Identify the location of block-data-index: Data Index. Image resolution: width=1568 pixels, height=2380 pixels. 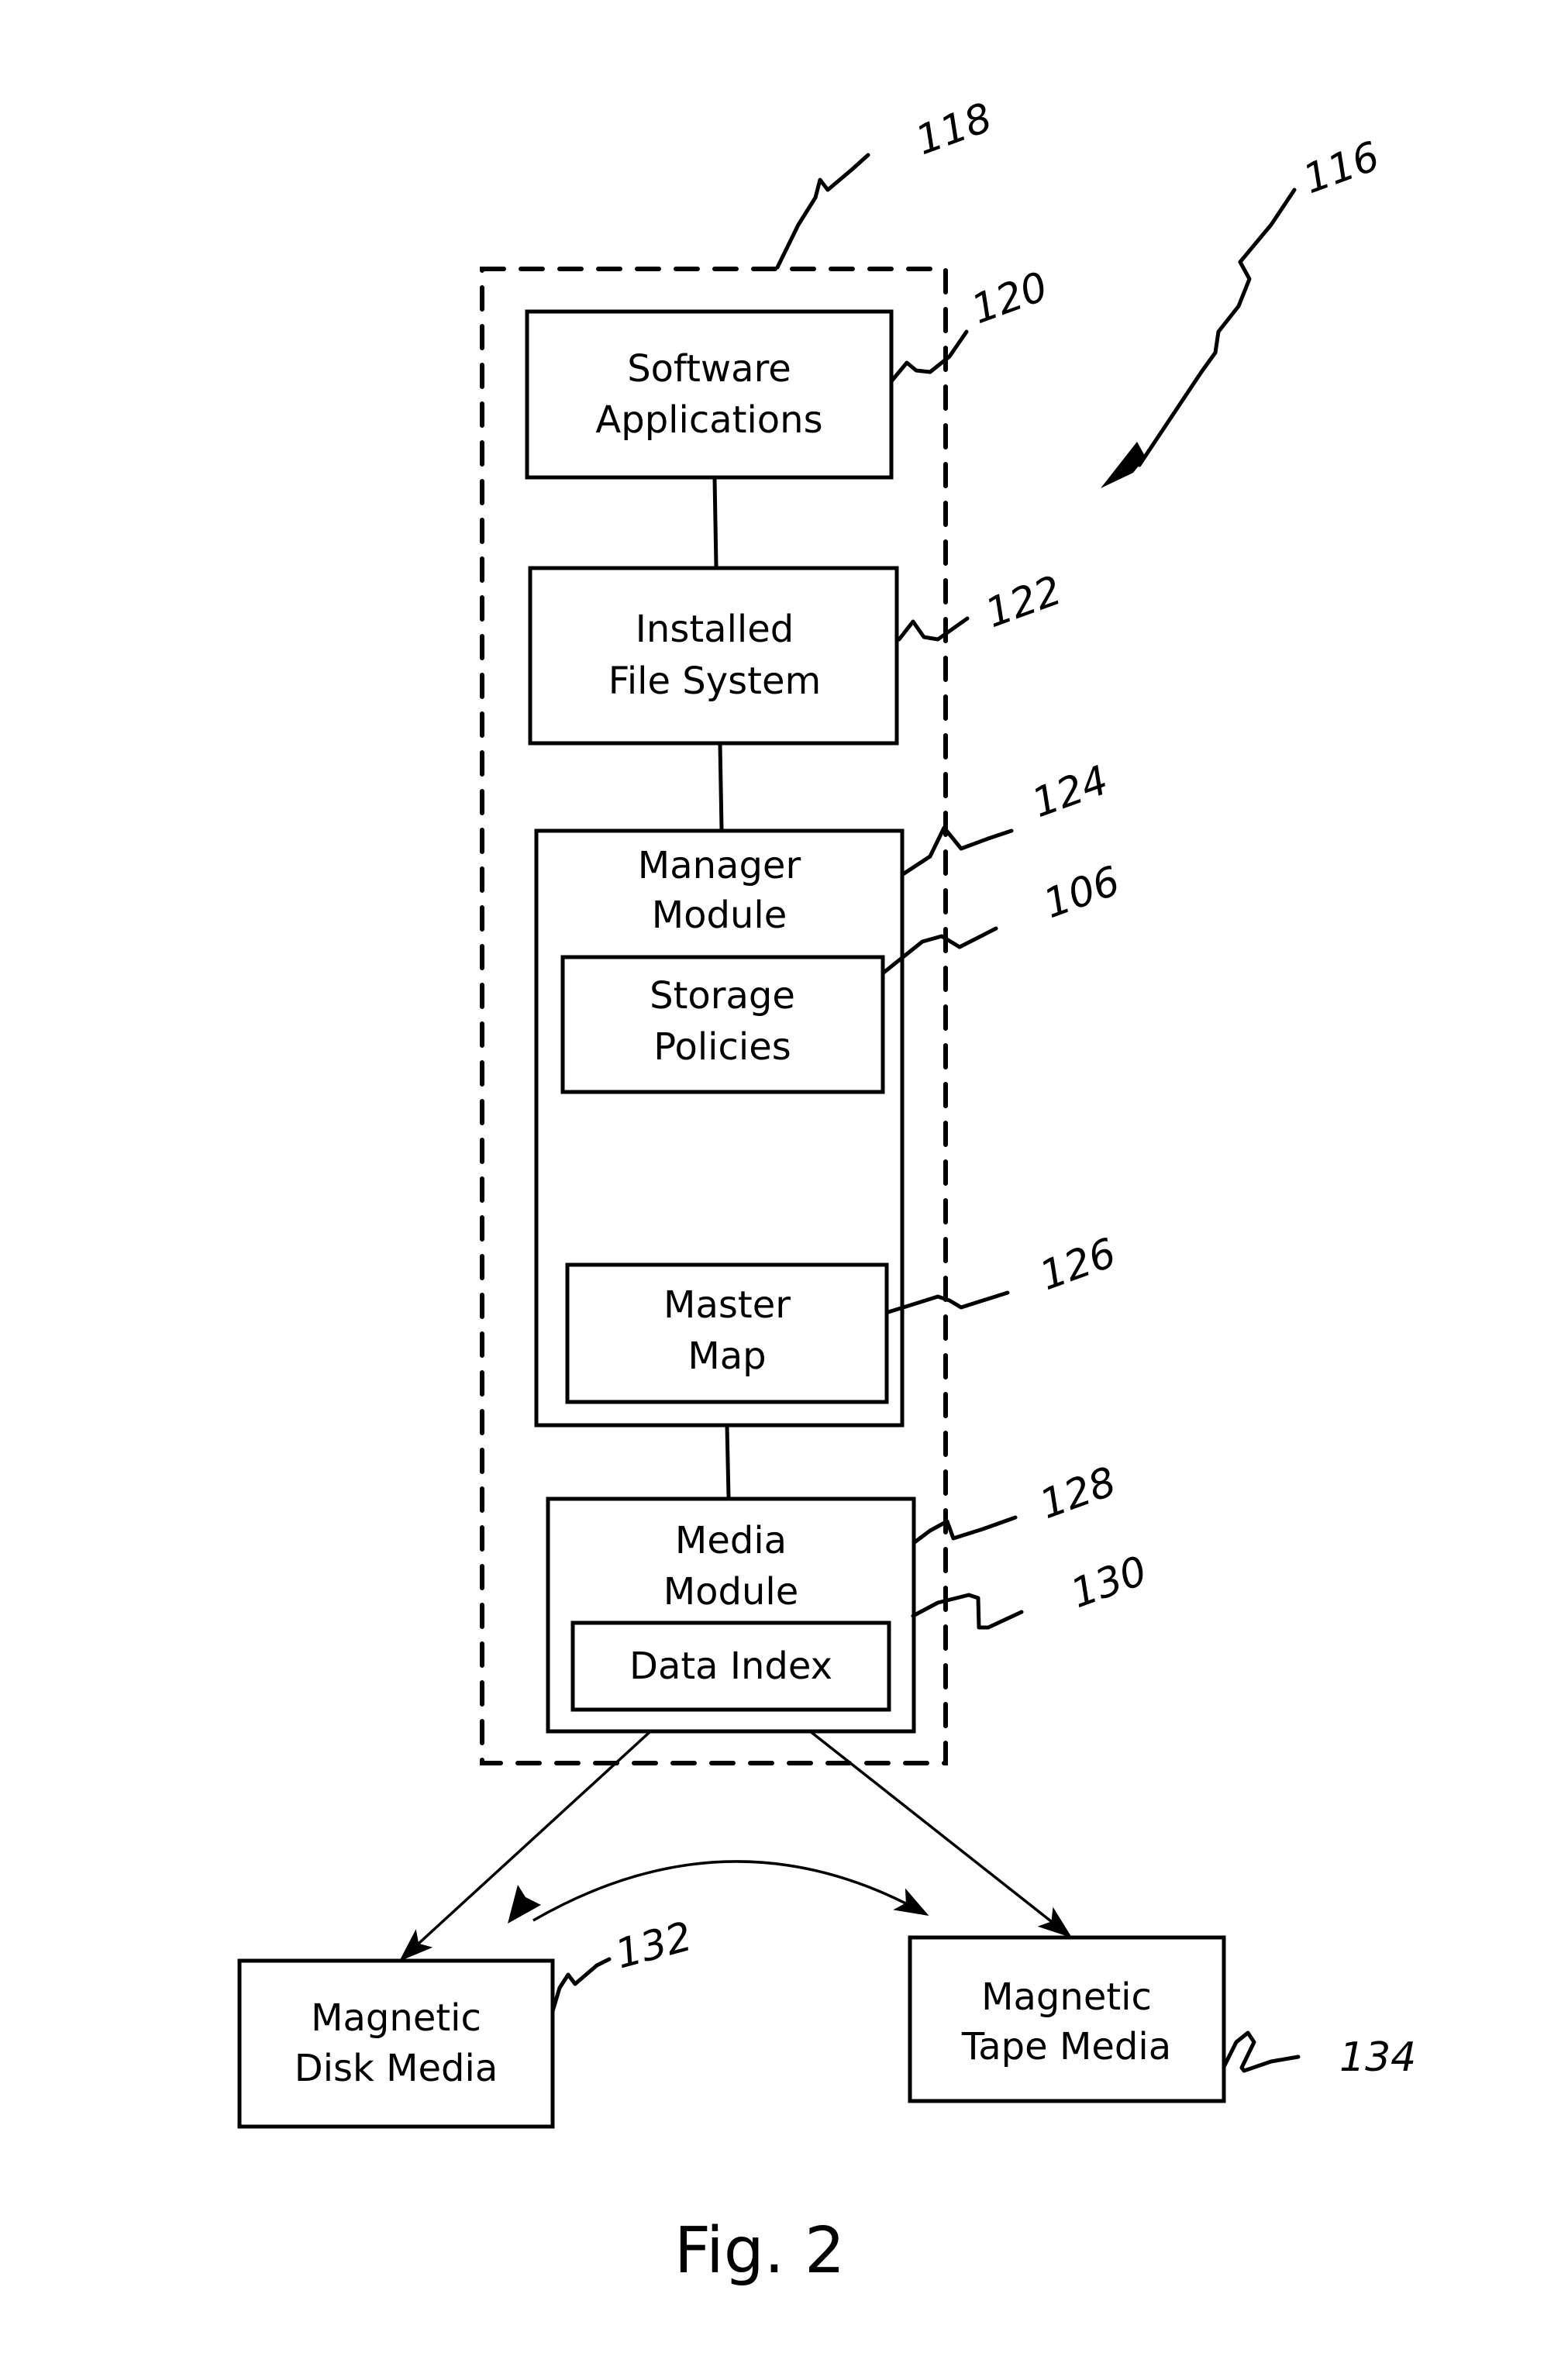
(730, 1667).